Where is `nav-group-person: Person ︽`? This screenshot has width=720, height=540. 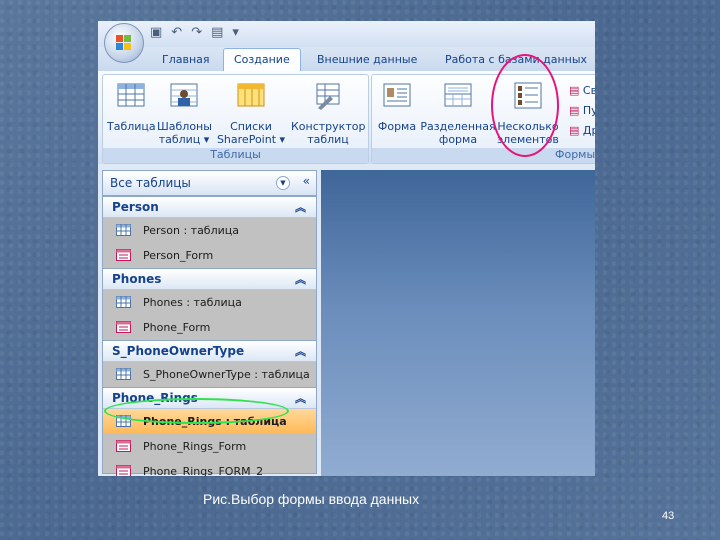 nav-group-person: Person ︽ is located at coordinates (209, 207).